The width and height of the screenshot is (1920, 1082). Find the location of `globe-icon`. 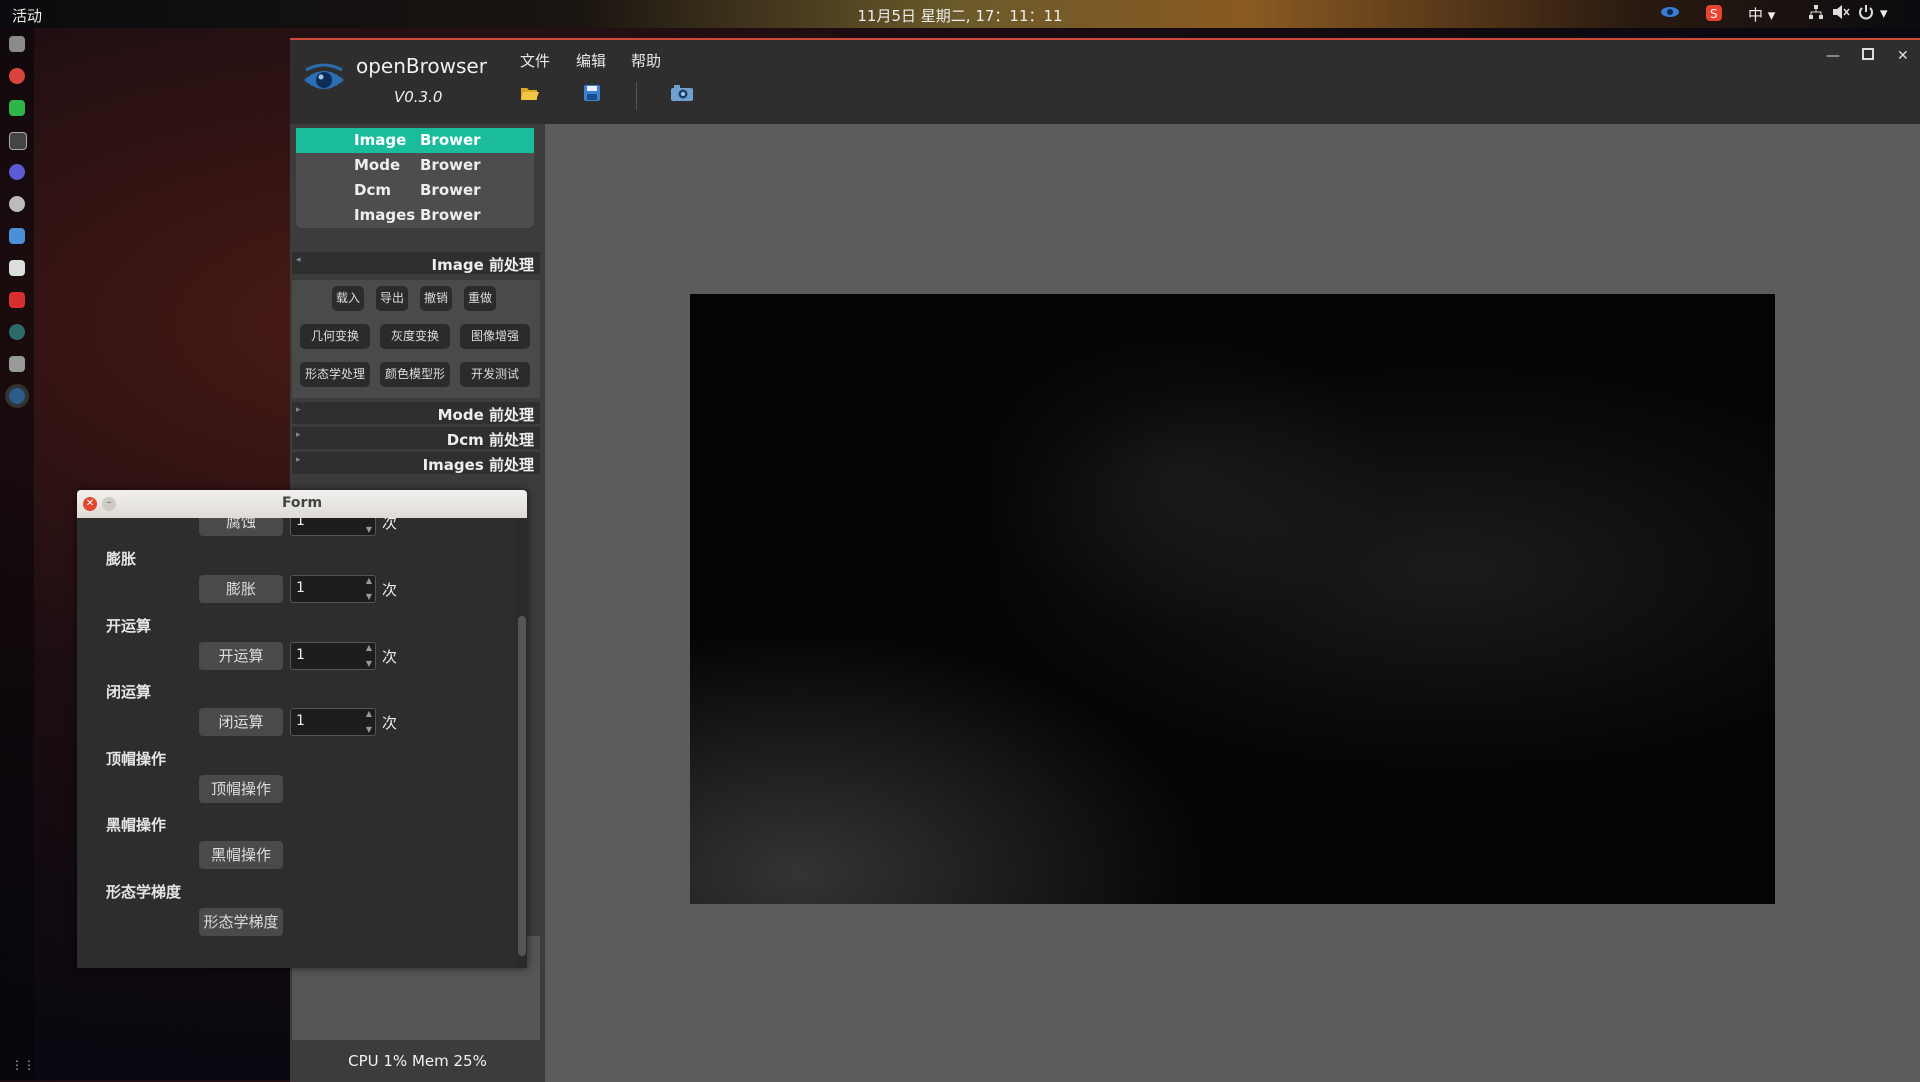

globe-icon is located at coordinates (17, 332).